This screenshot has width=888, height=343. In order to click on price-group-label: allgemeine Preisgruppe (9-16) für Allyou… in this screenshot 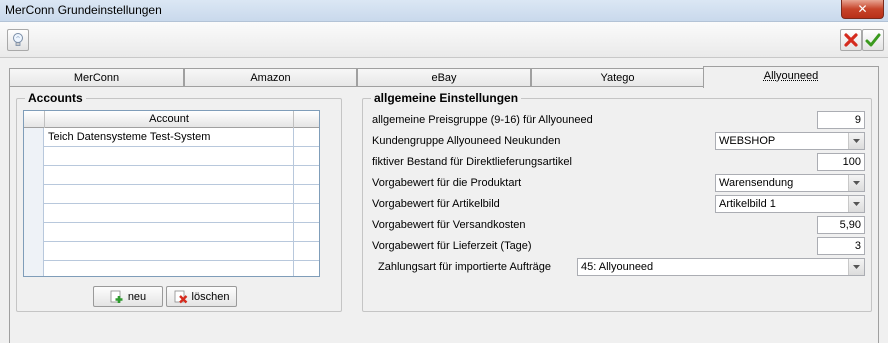, I will do `click(482, 120)`.